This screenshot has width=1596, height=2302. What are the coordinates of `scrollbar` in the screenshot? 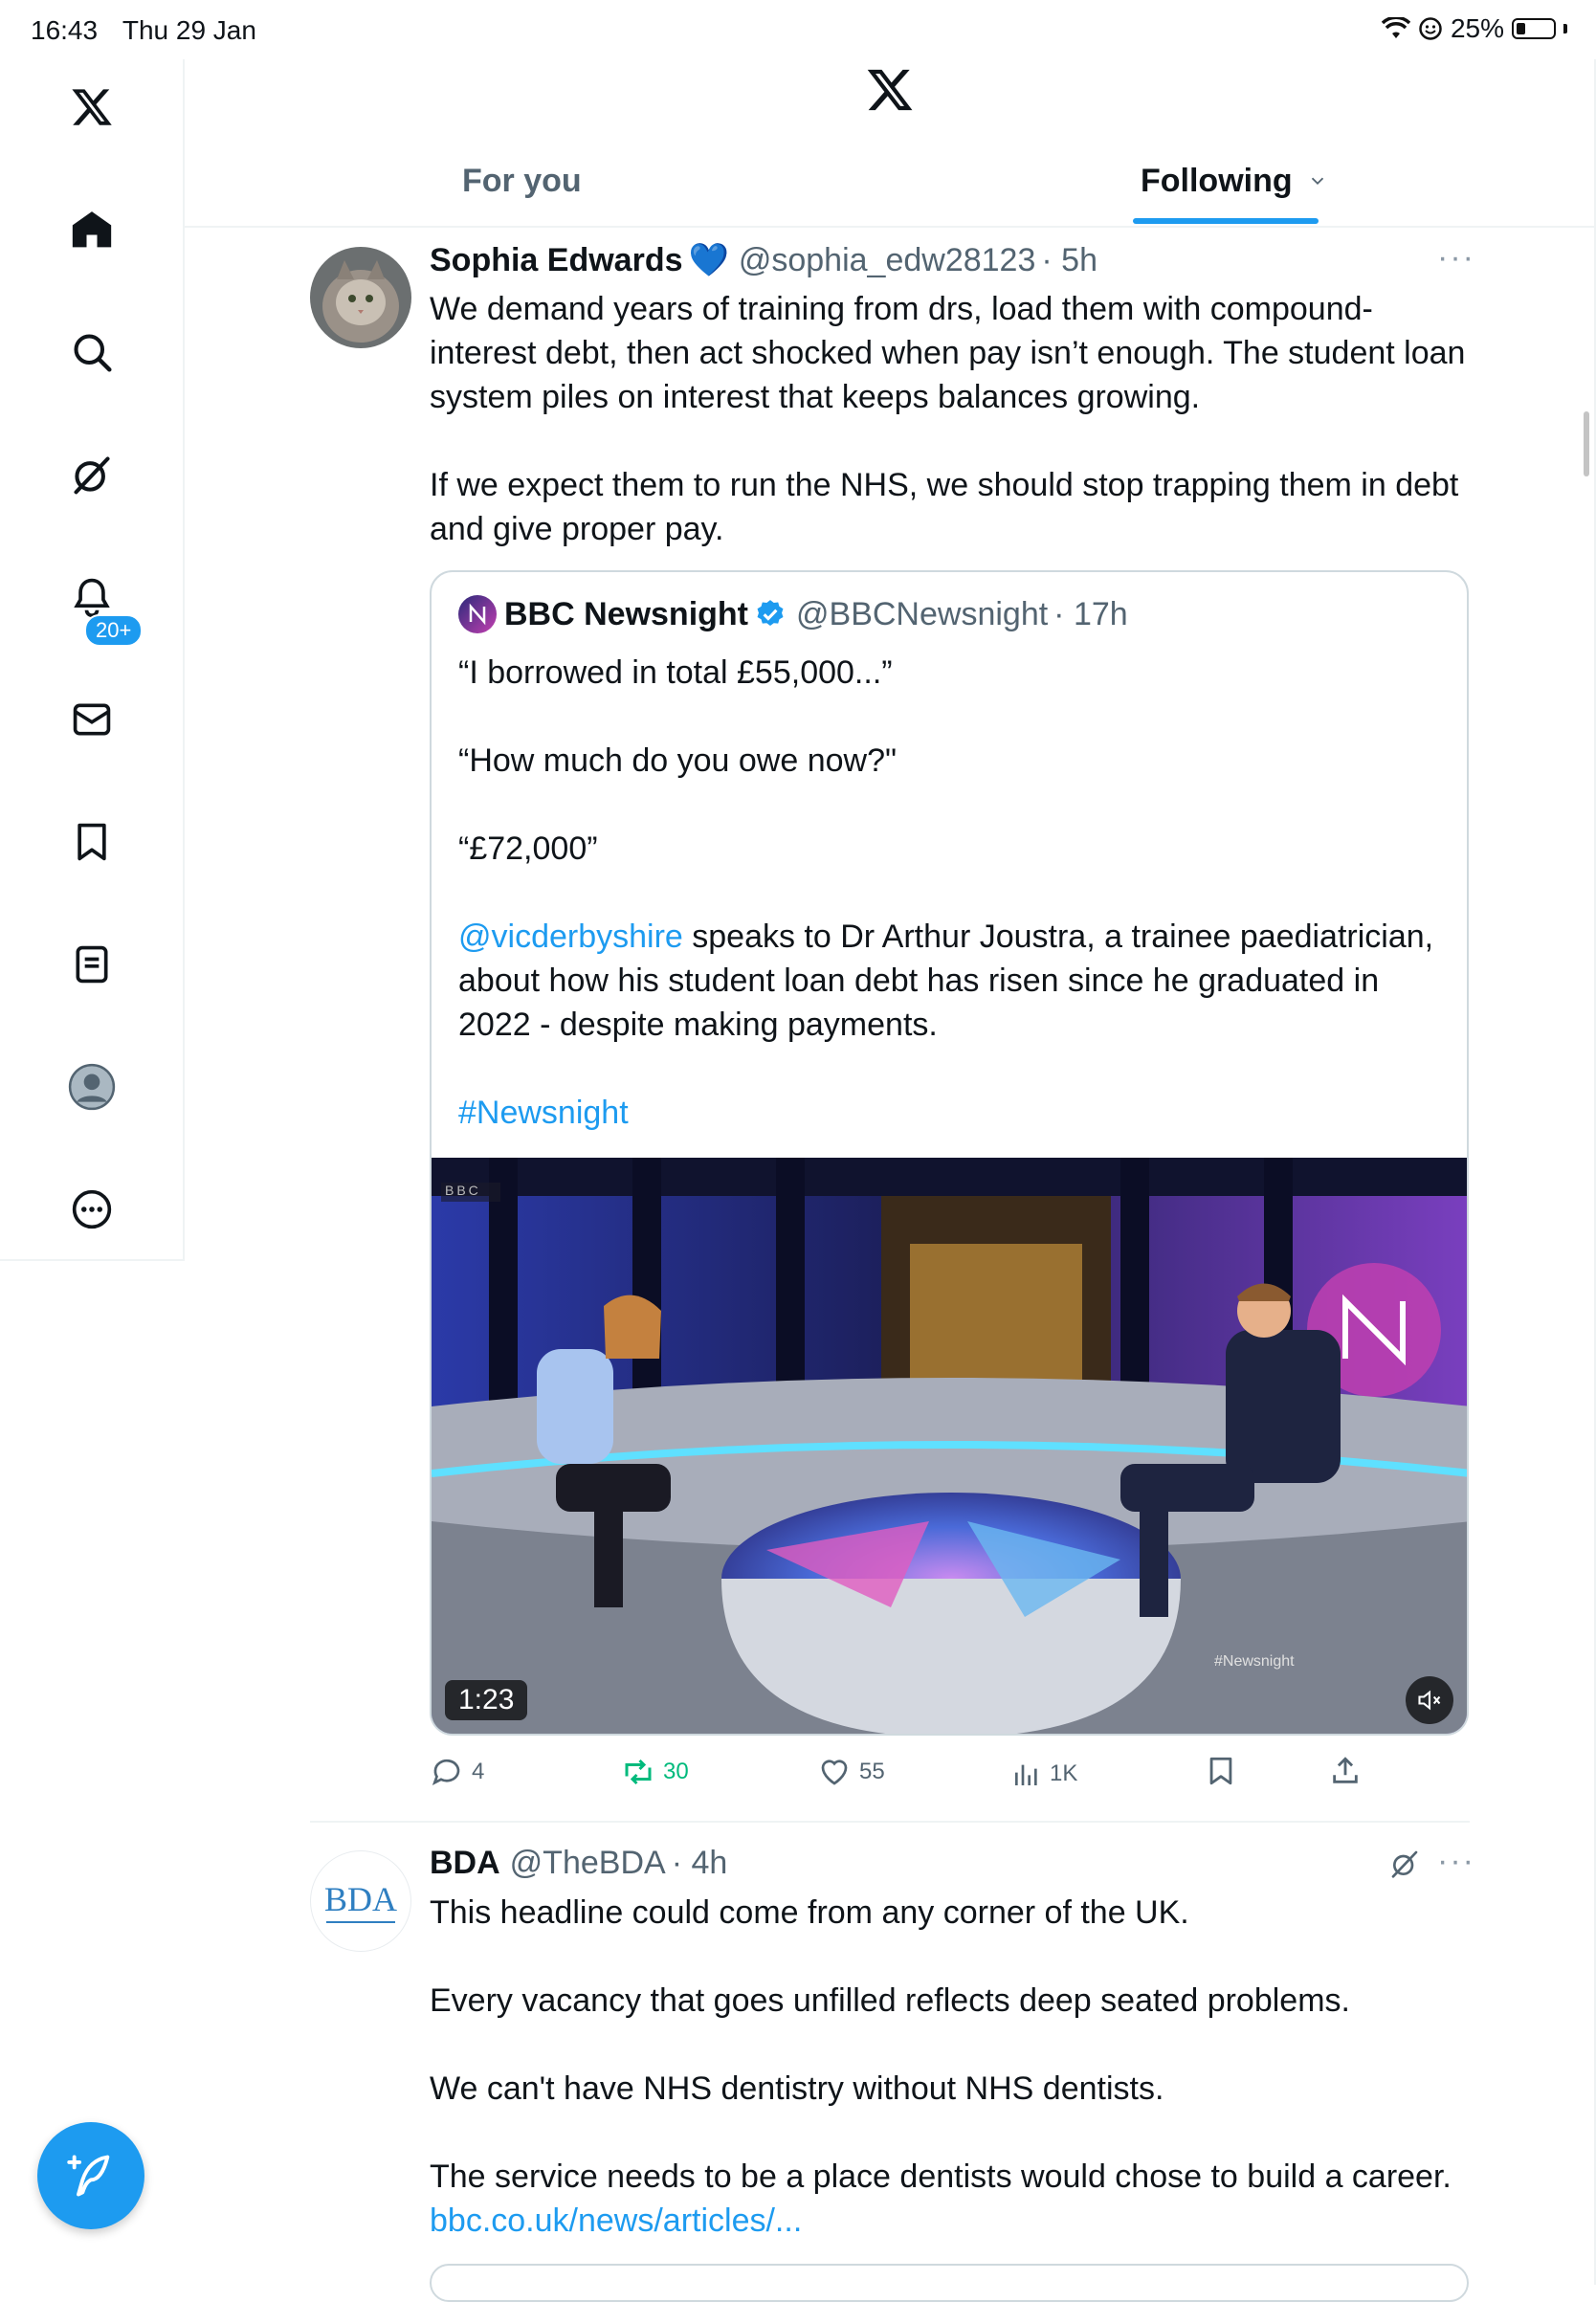 It's located at (1587, 443).